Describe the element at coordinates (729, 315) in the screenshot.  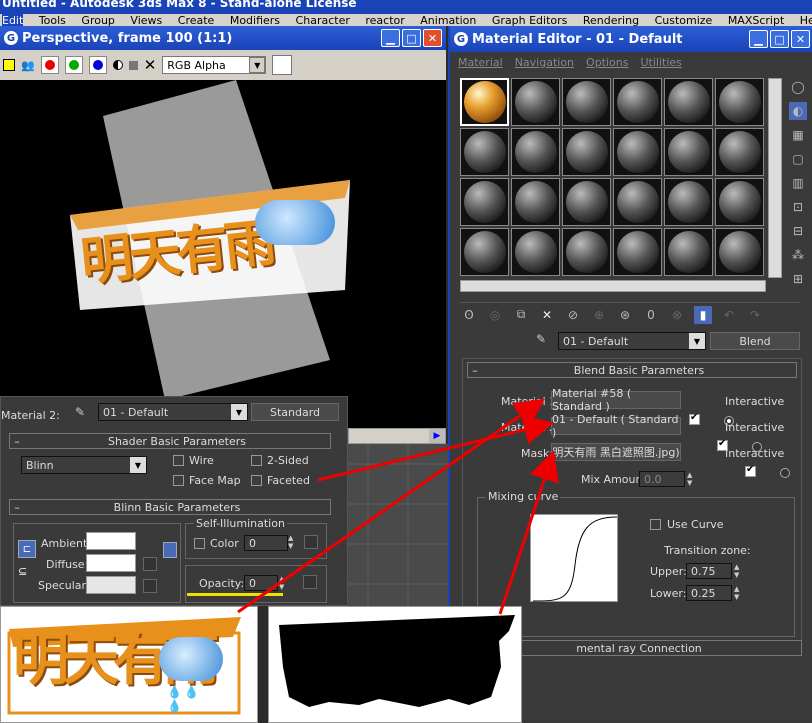
I see `go-to-parent-icon: ↶` at that location.